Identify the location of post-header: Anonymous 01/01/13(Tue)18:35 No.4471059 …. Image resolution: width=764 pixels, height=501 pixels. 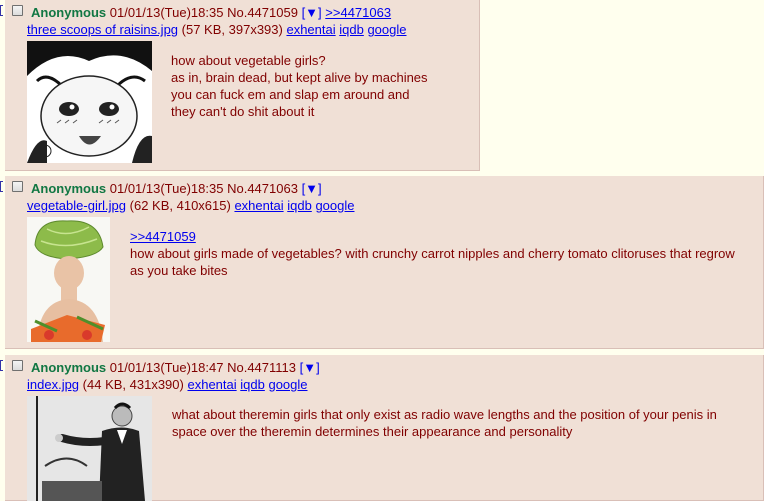
(211, 12).